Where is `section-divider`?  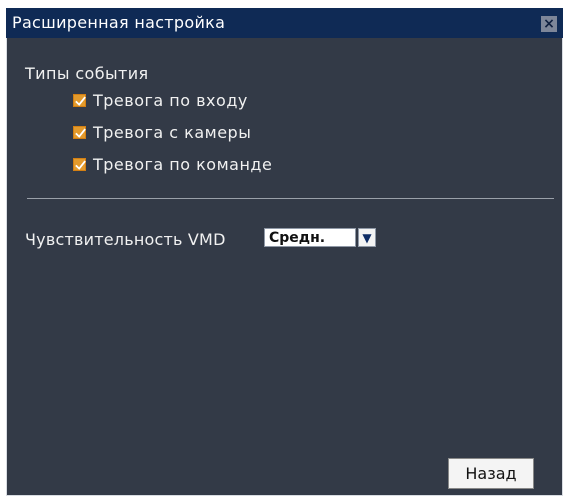 section-divider is located at coordinates (290, 198).